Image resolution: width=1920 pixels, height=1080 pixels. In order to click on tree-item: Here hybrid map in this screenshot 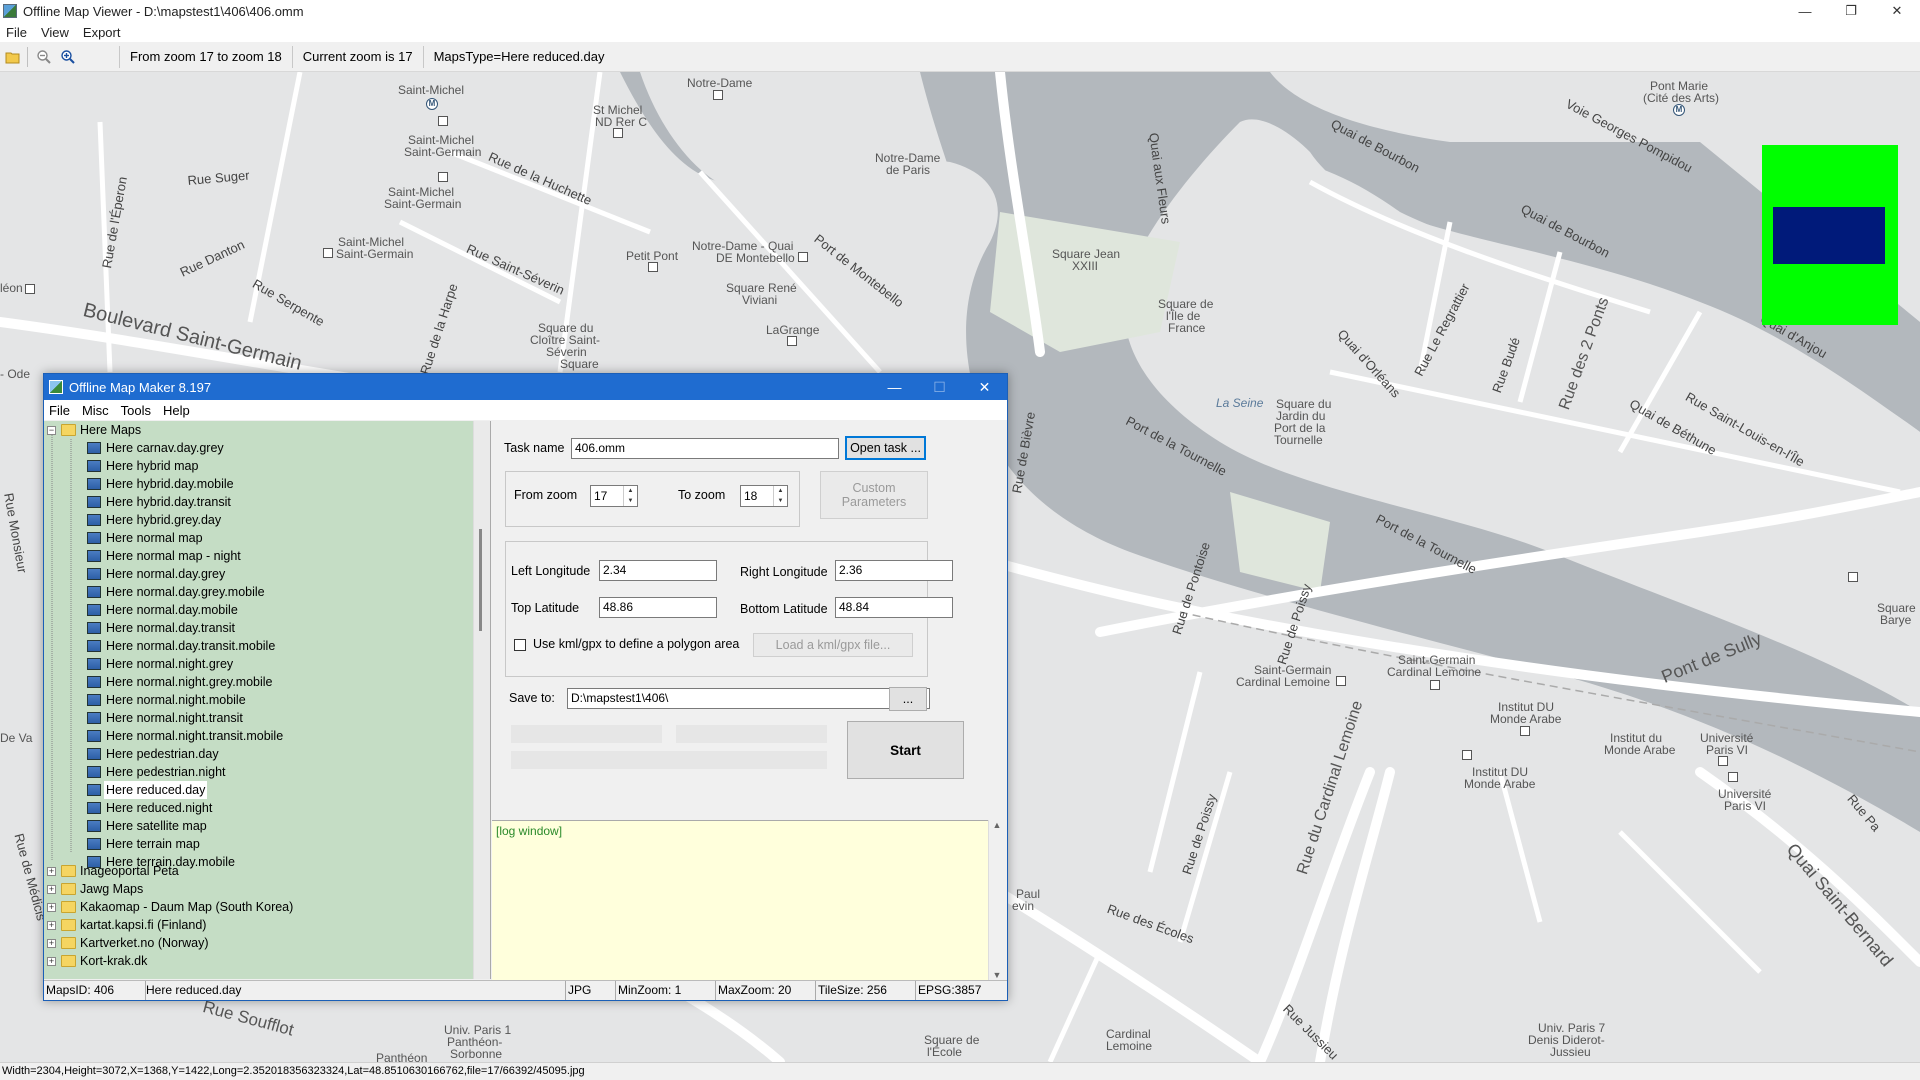, I will do `click(142, 466)`.